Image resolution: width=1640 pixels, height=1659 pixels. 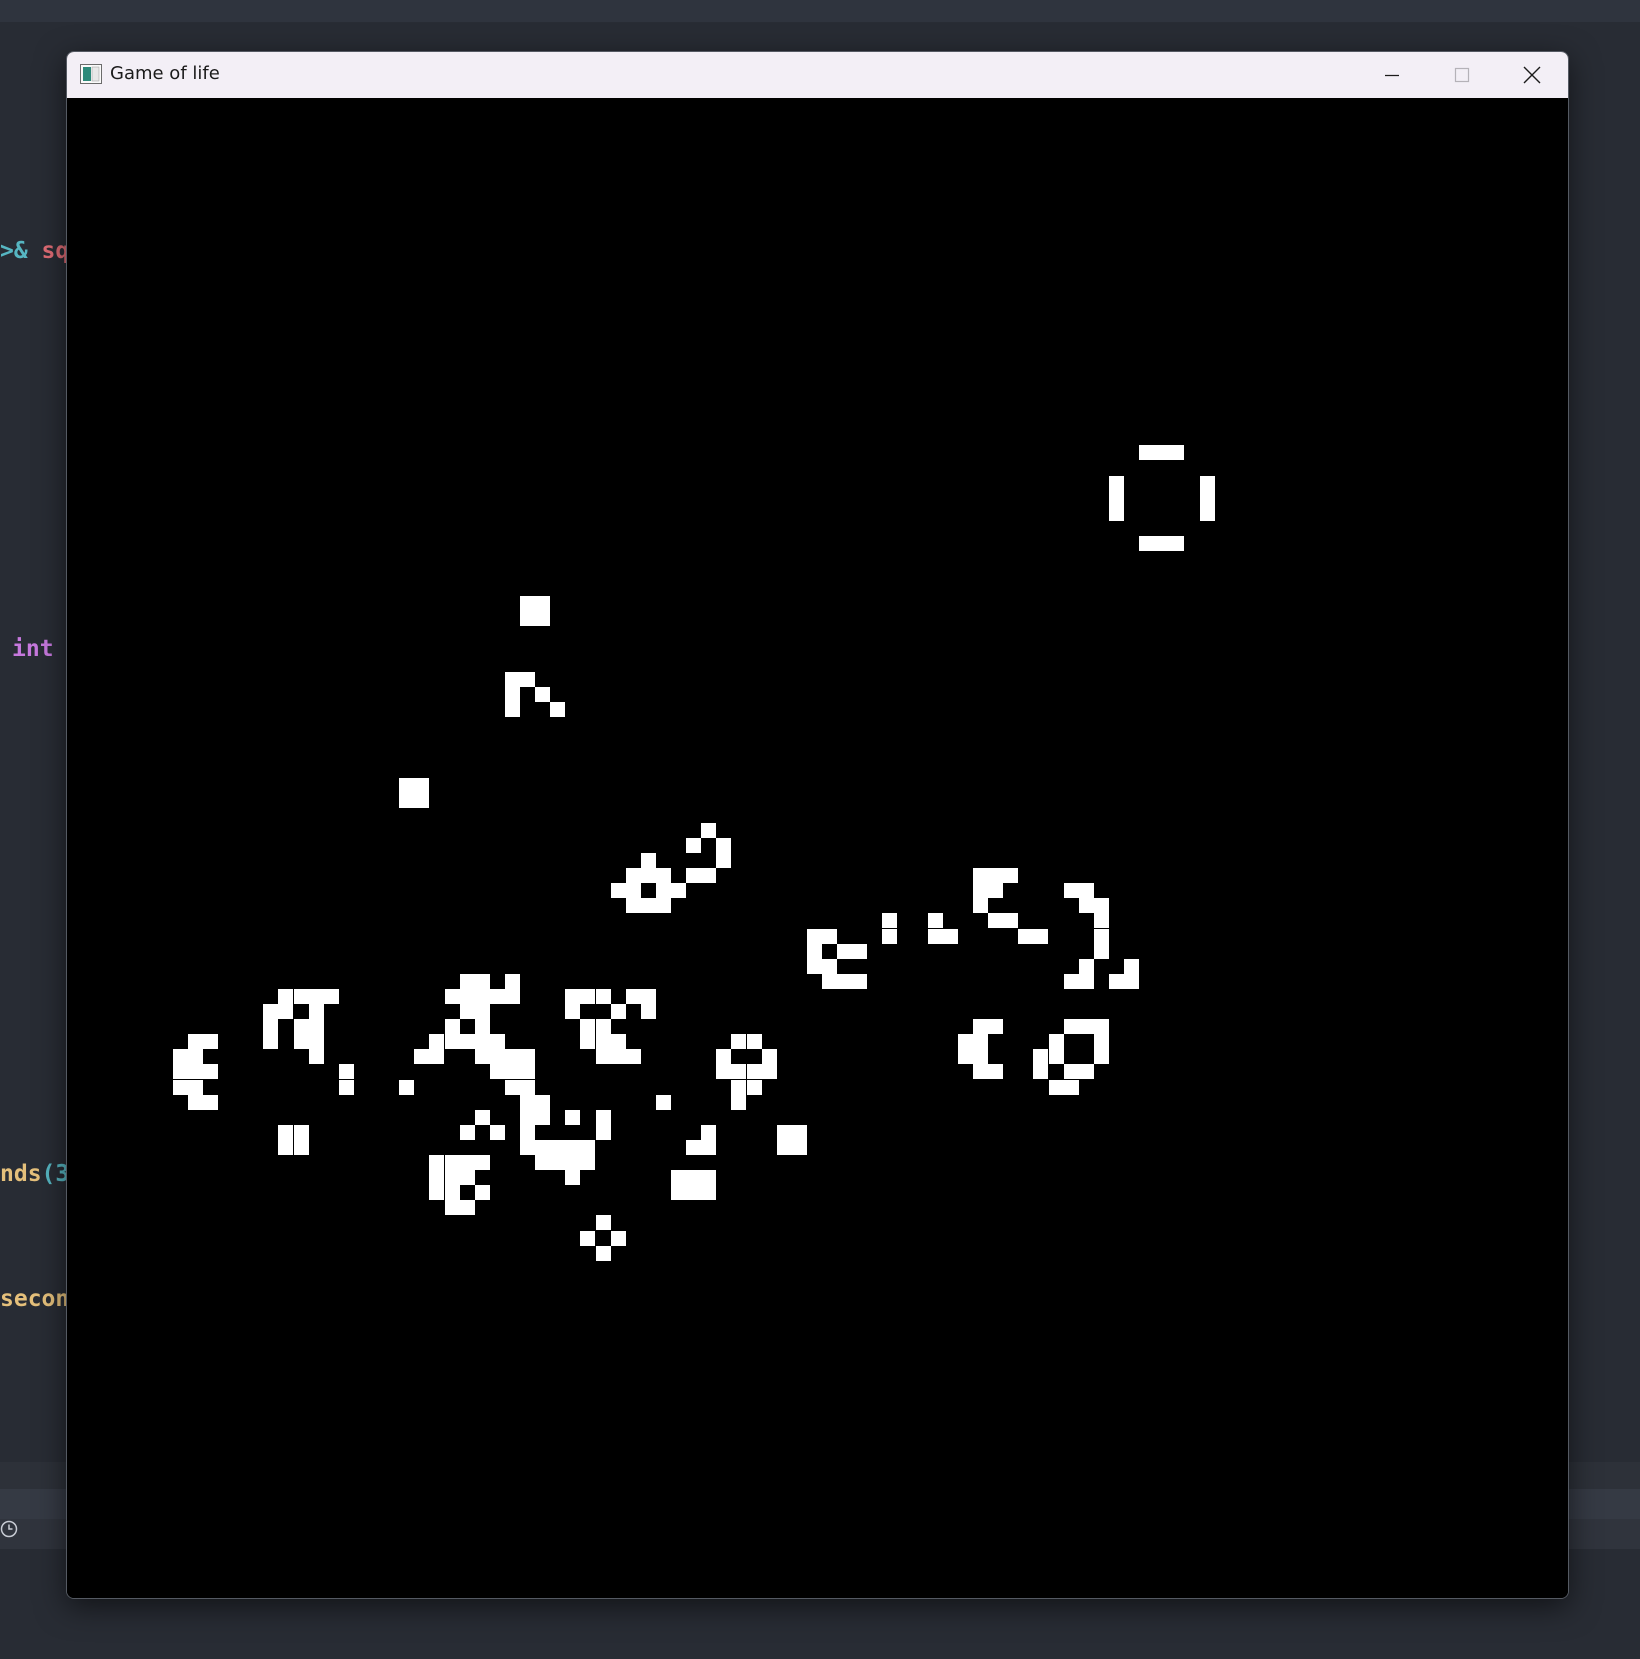 I want to click on close-icon, so click(x=1532, y=75).